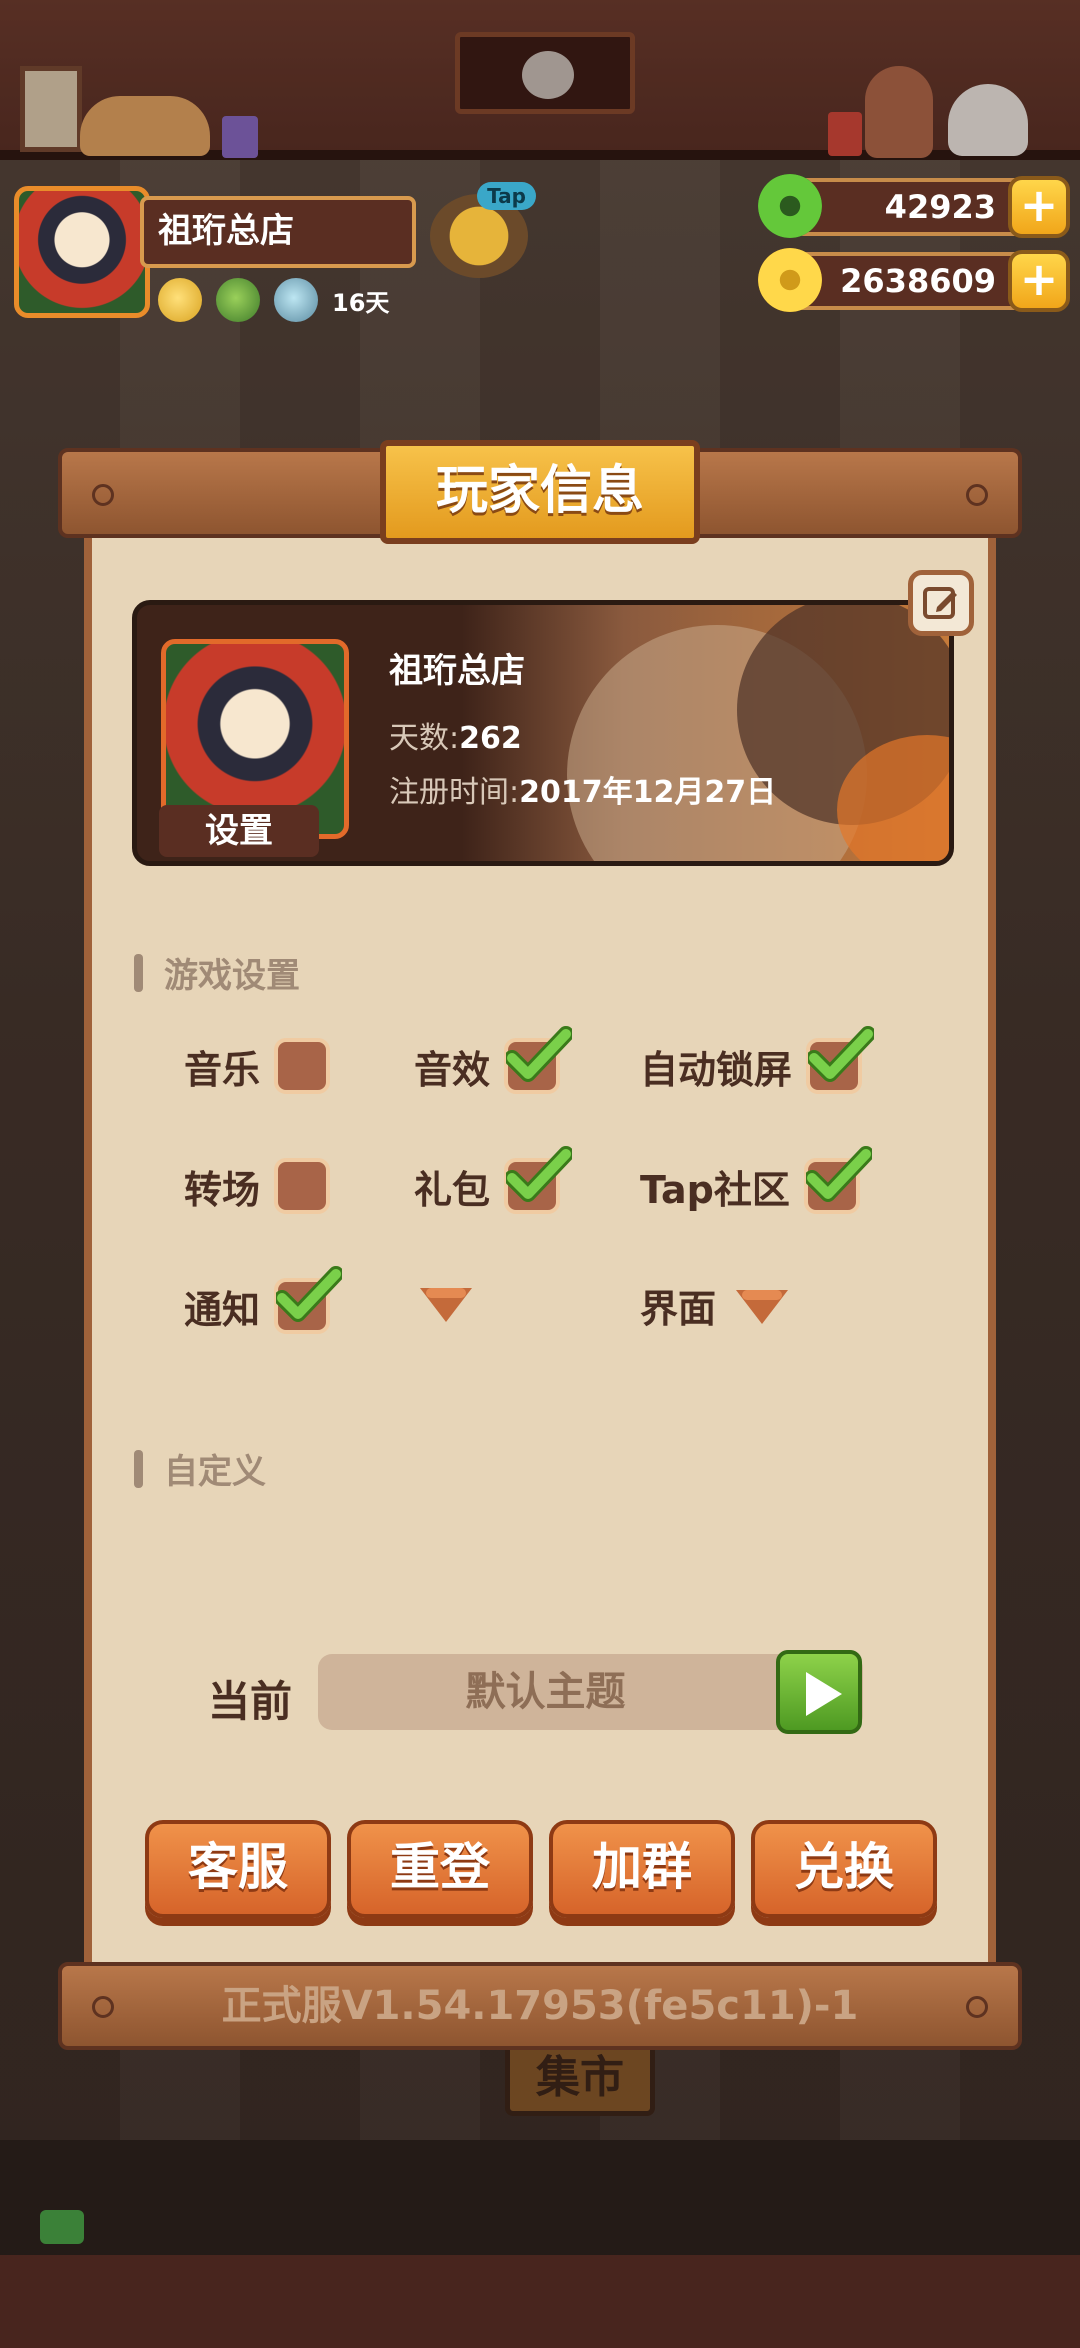 This screenshot has height=2348, width=1080. What do you see at coordinates (180, 300) in the screenshot?
I see `coin-buff-icon` at bounding box center [180, 300].